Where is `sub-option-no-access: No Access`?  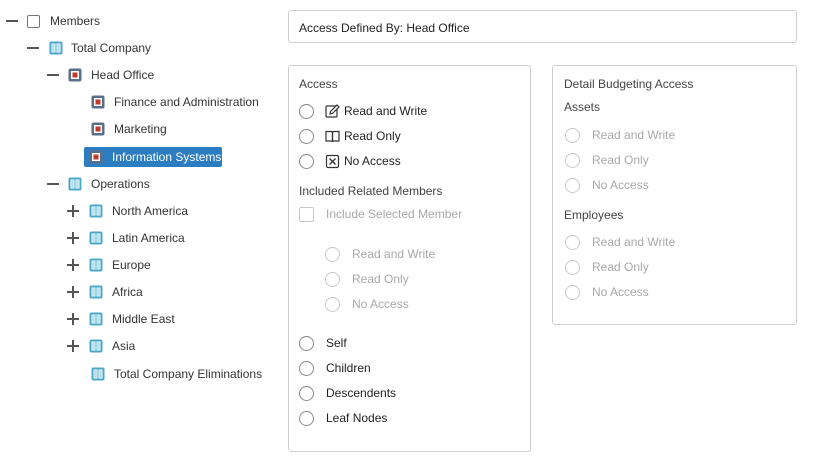 sub-option-no-access: No Access is located at coordinates (367, 304).